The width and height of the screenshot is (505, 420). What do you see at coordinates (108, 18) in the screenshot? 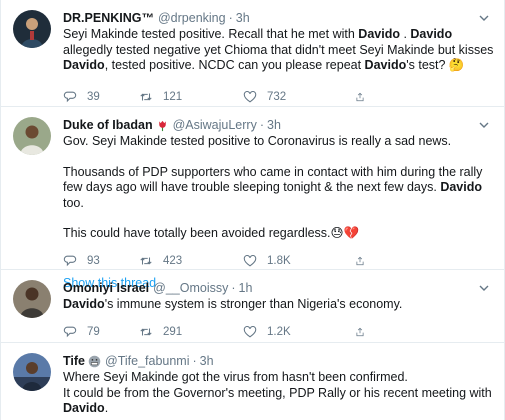
I see `display-name: DR.PENKING™` at bounding box center [108, 18].